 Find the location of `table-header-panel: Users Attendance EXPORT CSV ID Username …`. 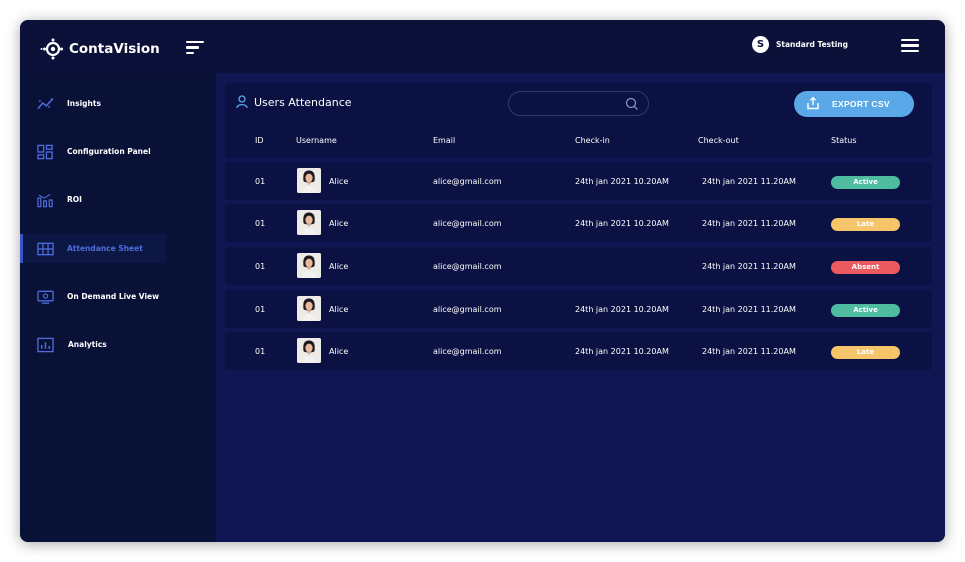

table-header-panel: Users Attendance EXPORT CSV ID Username … is located at coordinates (578, 120).